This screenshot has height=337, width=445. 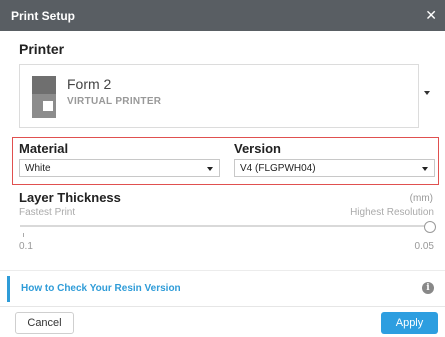 What do you see at coordinates (334, 168) in the screenshot?
I see `version-select: V4 (FLGPWH04)` at bounding box center [334, 168].